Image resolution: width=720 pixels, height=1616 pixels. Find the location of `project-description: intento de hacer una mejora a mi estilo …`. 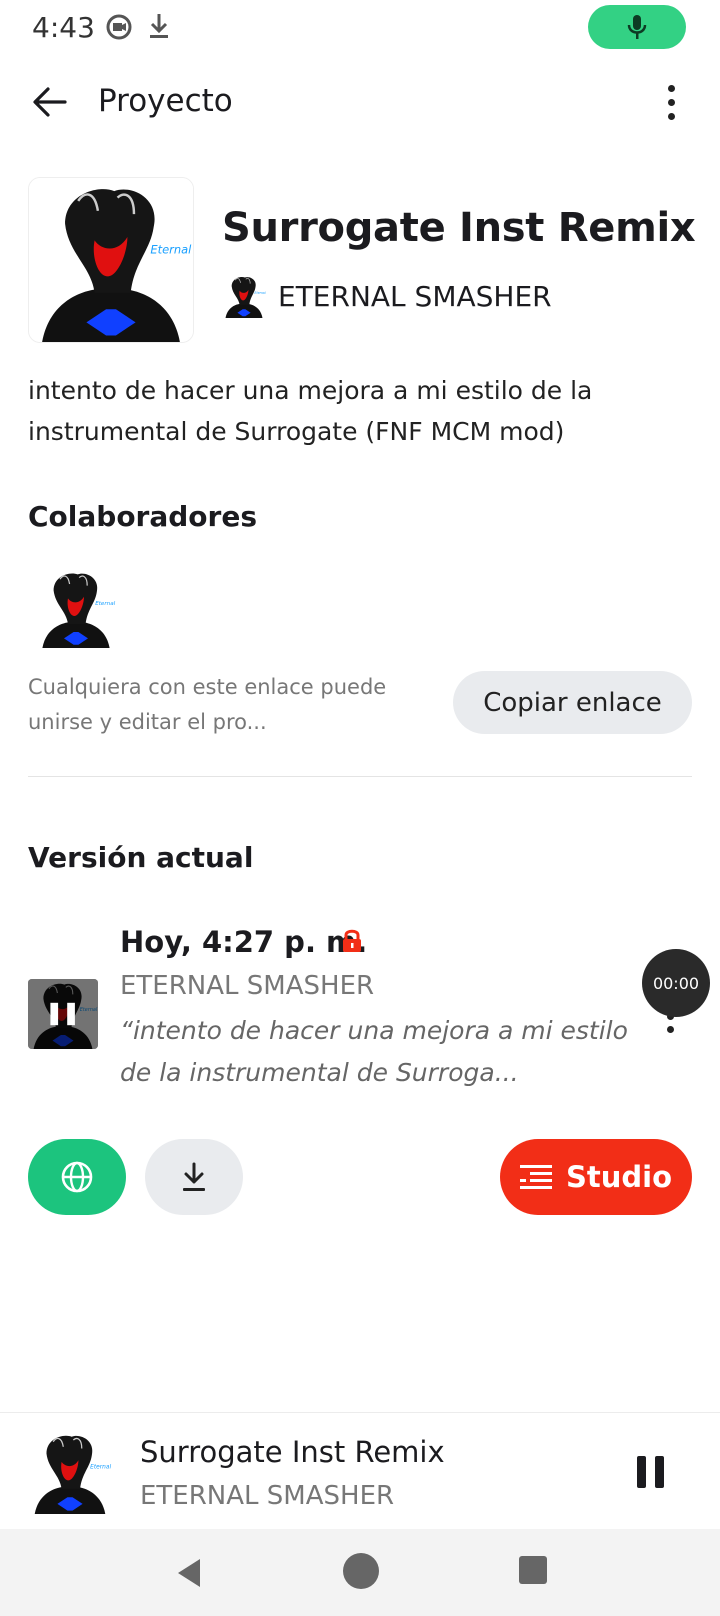

project-description: intento de hacer una mejora a mi estilo … is located at coordinates (310, 411).